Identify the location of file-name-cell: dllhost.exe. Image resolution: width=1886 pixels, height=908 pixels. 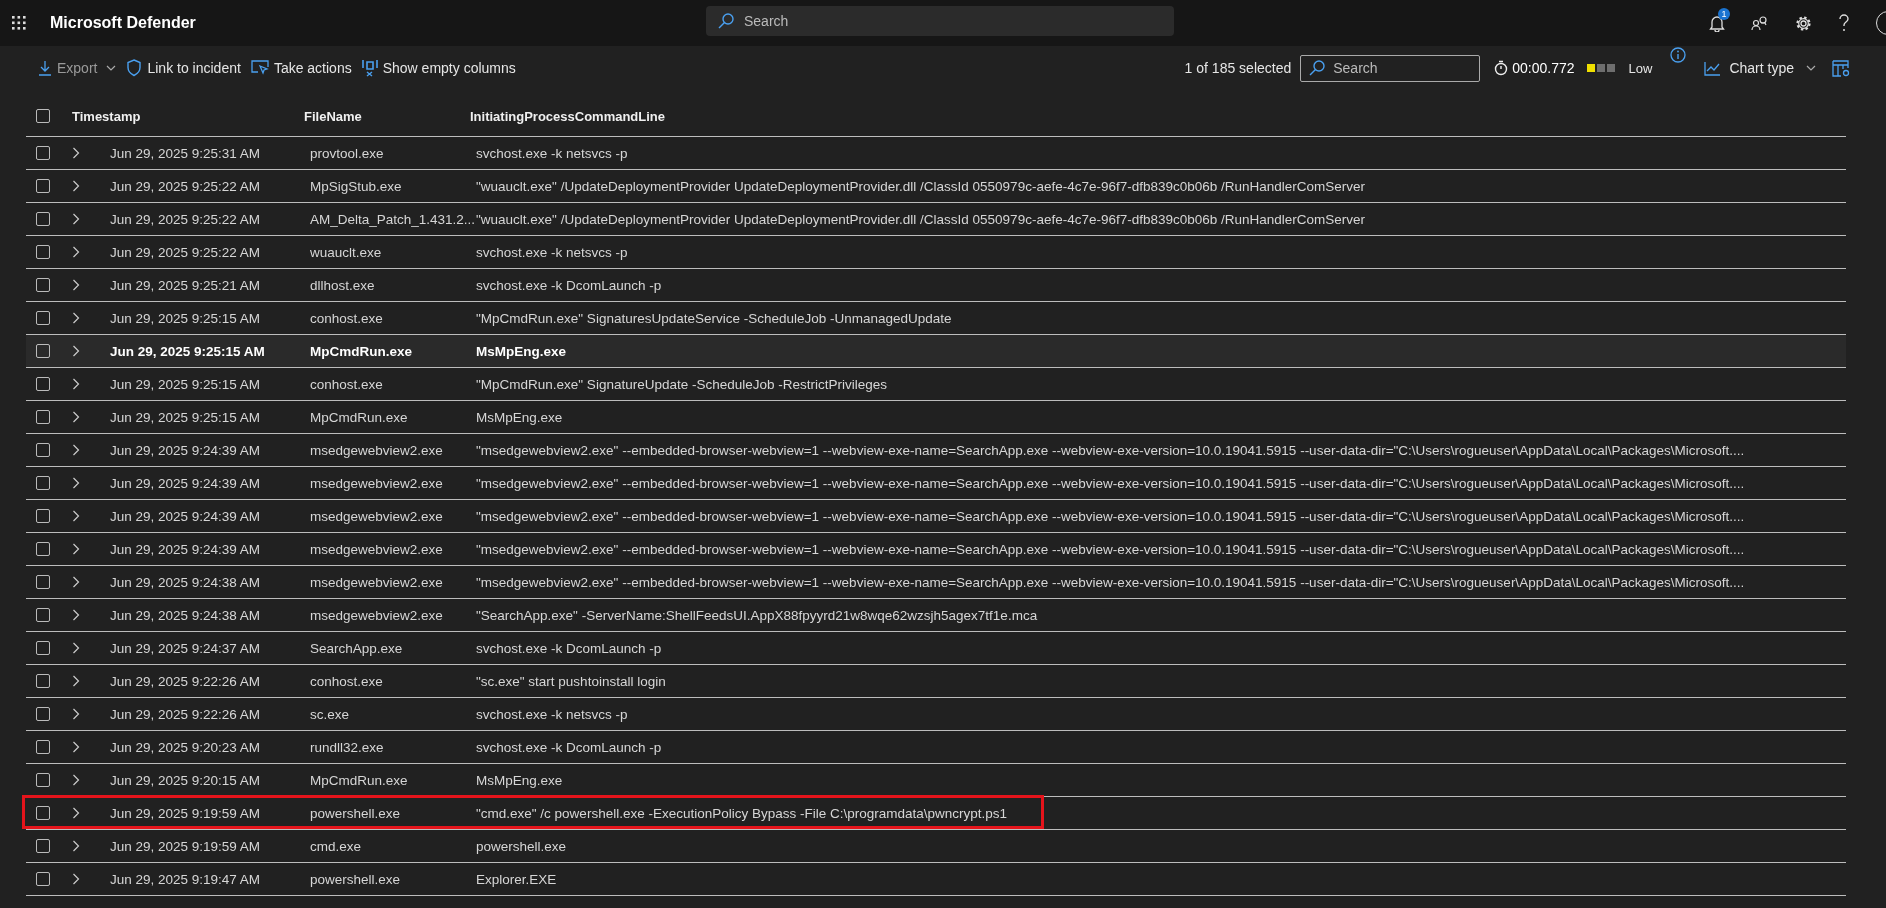
(342, 285).